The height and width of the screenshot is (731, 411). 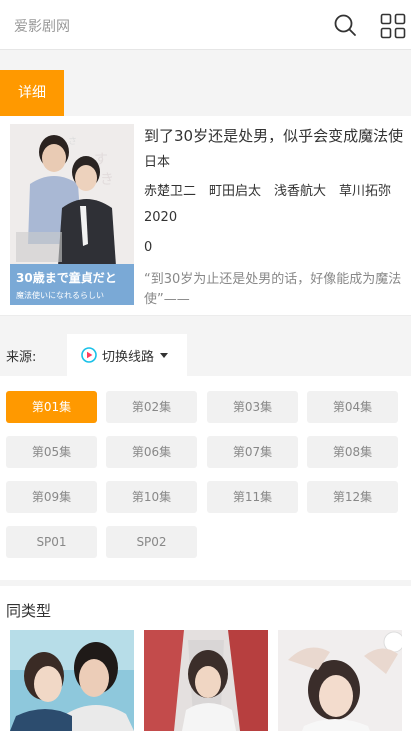 I want to click on switch-line-label: 切换线路, so click(x=128, y=357).